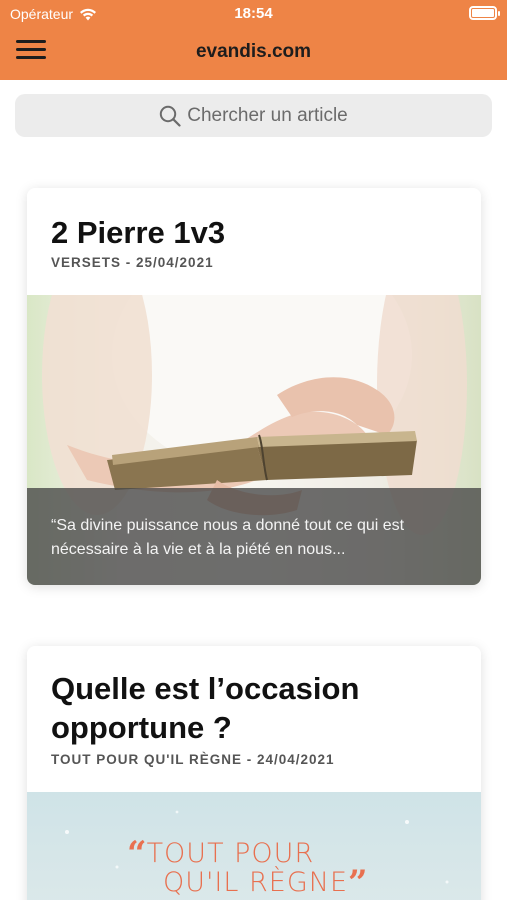  I want to click on article-image: “ TOUT POUR QU'IL RÈGNE ”, so click(254, 846).